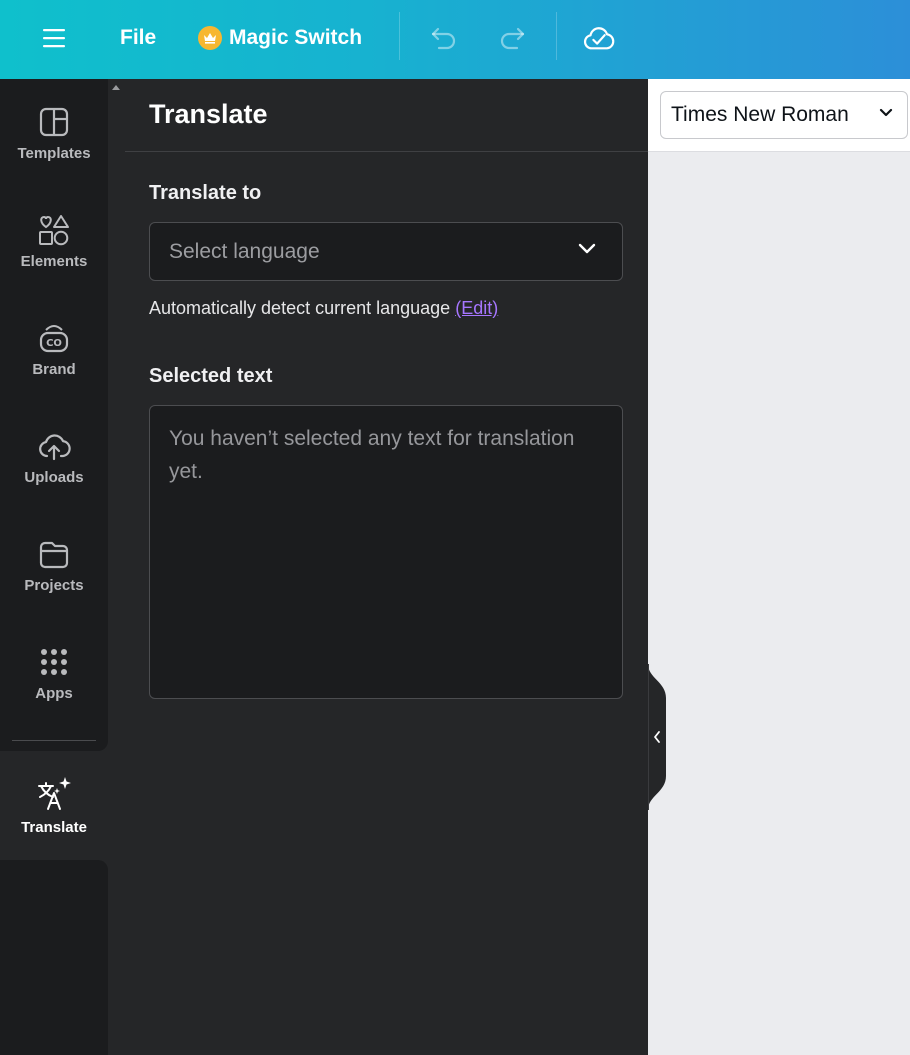 The image size is (910, 1055). I want to click on sidebar-divider, so click(54, 740).